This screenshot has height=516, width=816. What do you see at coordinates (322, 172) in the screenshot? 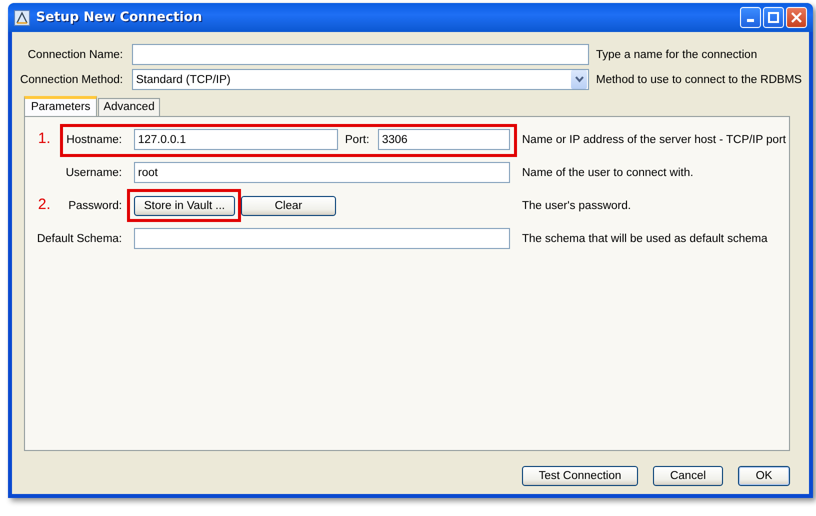
I see `input-field: root` at bounding box center [322, 172].